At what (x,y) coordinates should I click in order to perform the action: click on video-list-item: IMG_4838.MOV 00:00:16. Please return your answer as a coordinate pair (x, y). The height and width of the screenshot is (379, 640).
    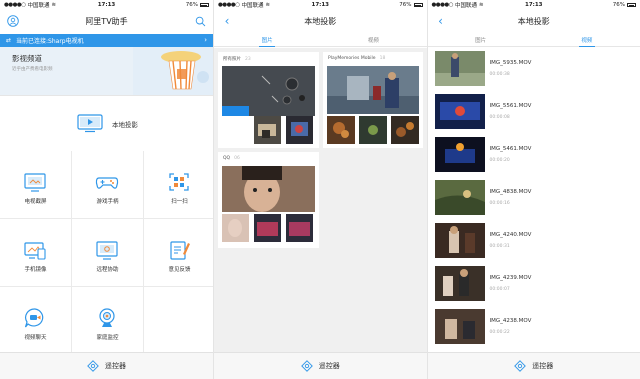
    Looking at the image, I should click on (534, 198).